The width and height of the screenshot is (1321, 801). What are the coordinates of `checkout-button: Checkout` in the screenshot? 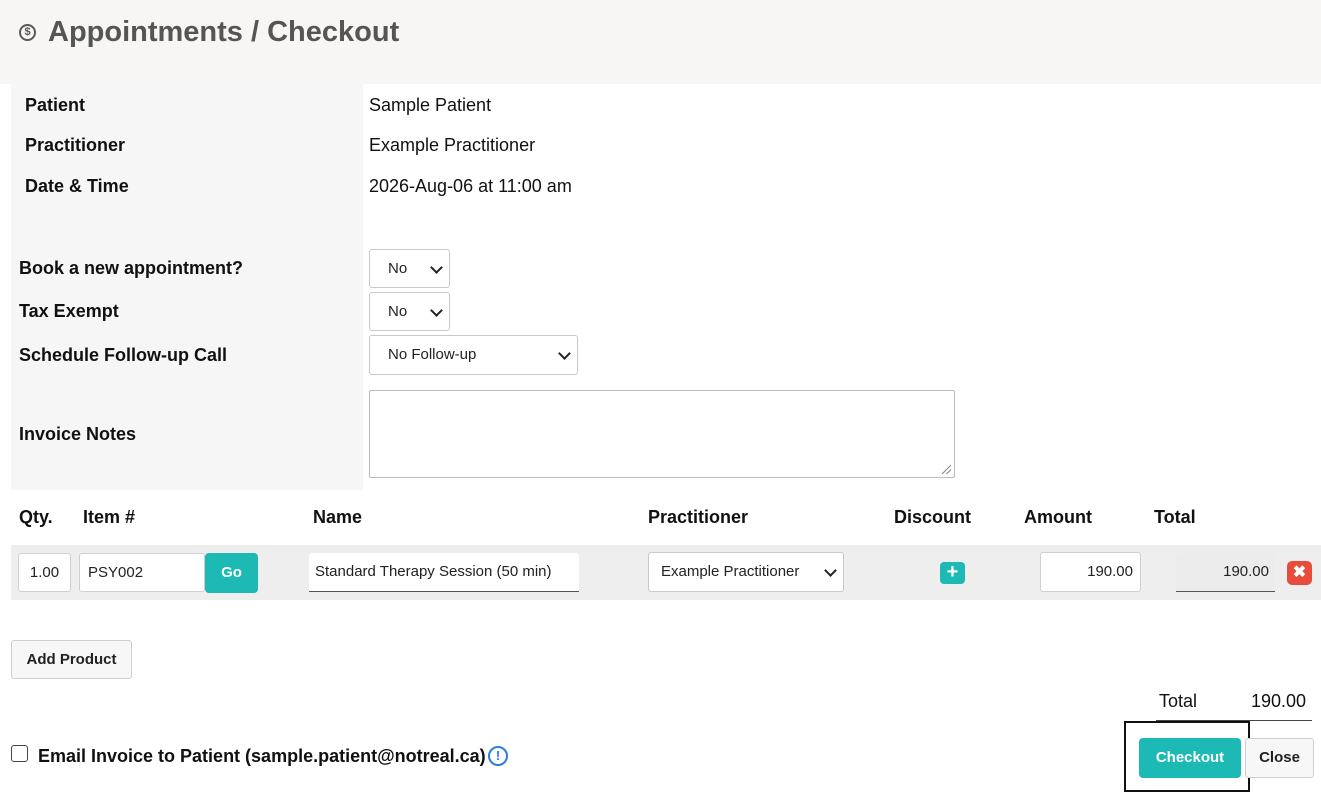 It's located at (1190, 758).